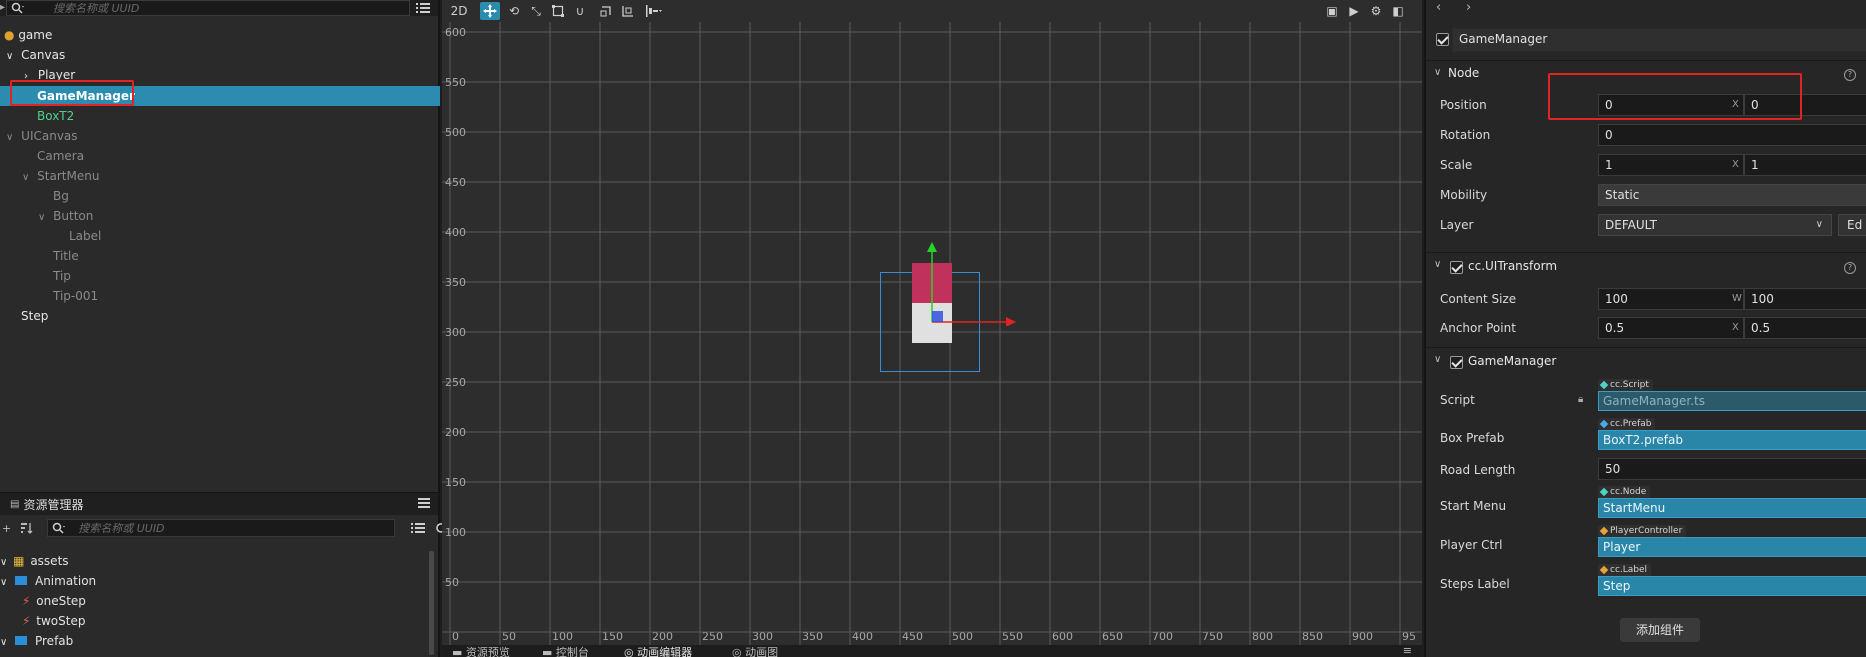 This screenshot has width=1866, height=657. What do you see at coordinates (1456, 267) in the screenshot?
I see `uitransform-enabled-checkbox` at bounding box center [1456, 267].